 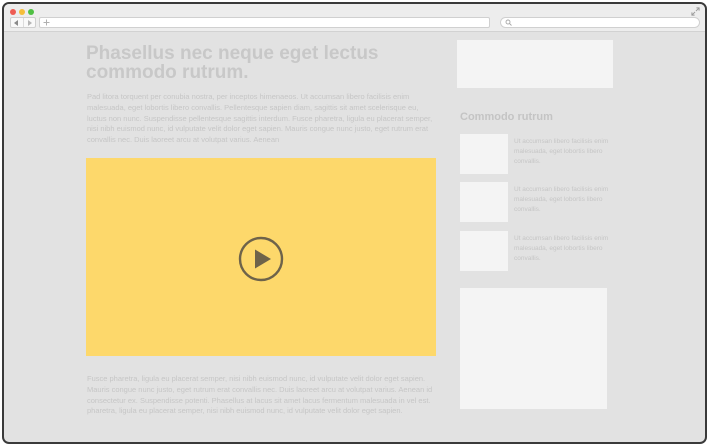 What do you see at coordinates (506, 117) in the screenshot?
I see `sidebar-heading: Commodo rutrum` at bounding box center [506, 117].